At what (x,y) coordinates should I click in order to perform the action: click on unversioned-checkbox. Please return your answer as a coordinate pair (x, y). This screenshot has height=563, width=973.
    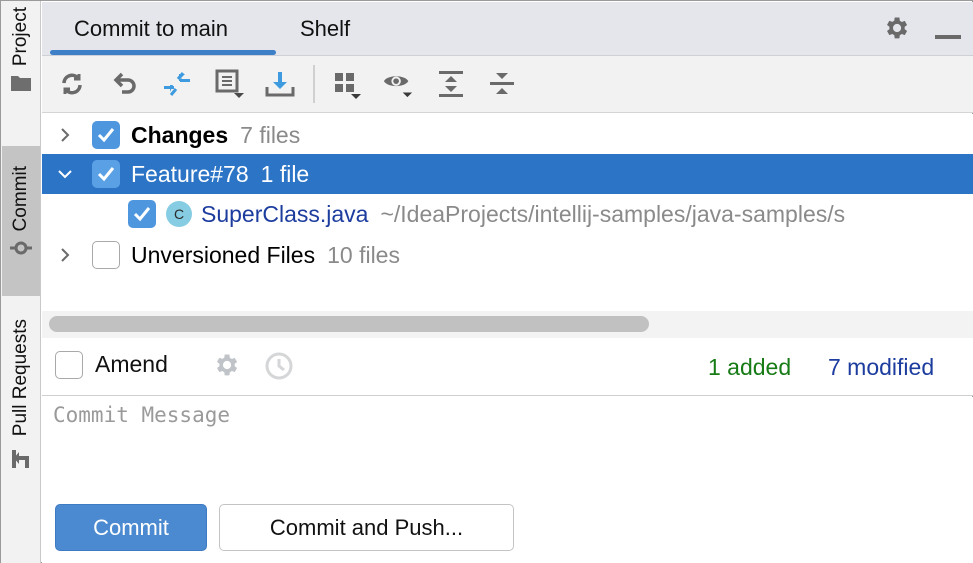
    Looking at the image, I should click on (106, 255).